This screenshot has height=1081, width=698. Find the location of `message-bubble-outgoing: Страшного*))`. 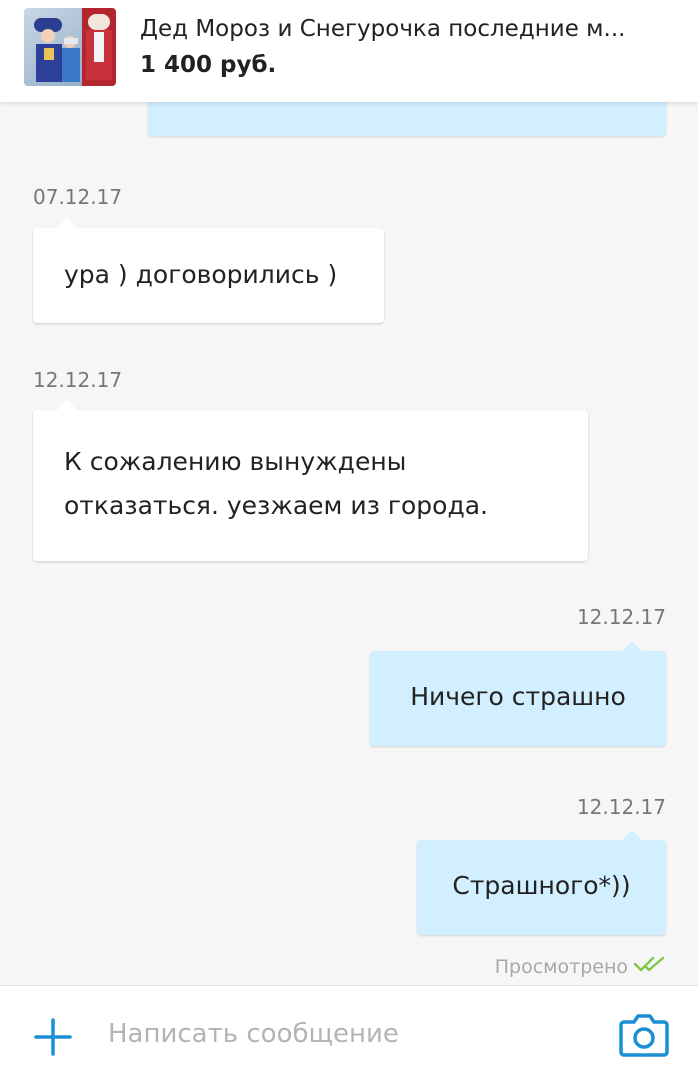

message-bubble-outgoing: Страшного*)) is located at coordinates (541, 882).